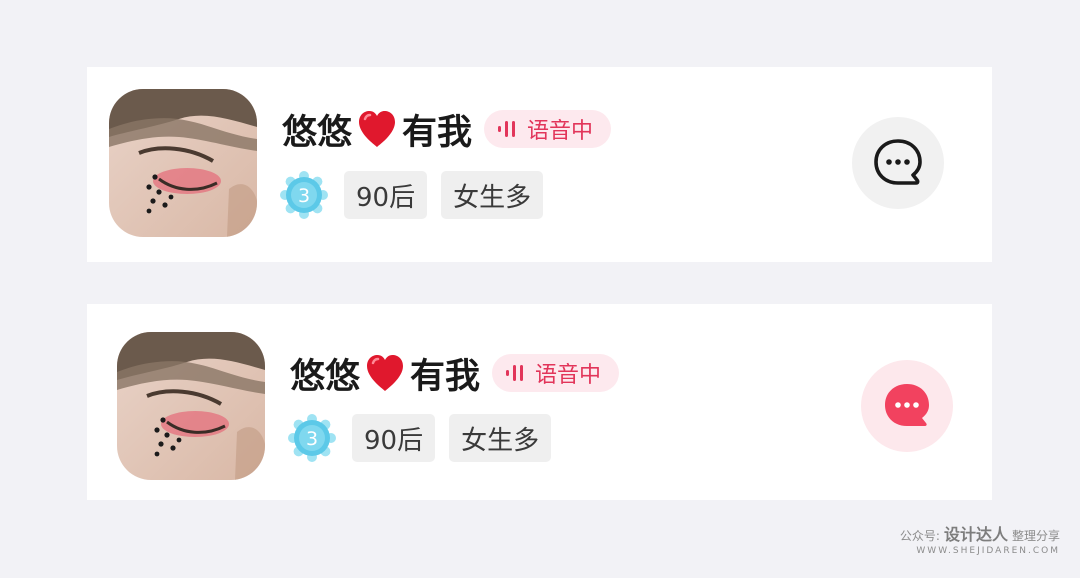 The height and width of the screenshot is (578, 1080). Describe the element at coordinates (975, 534) in the screenshot. I see `watermark-brand: 设计达人` at that location.